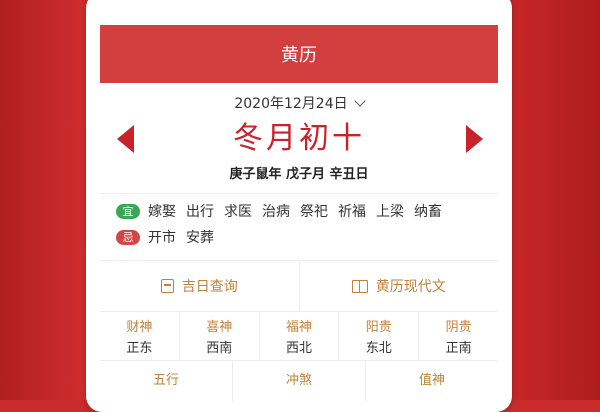 This screenshot has height=412, width=600. Describe the element at coordinates (410, 287) in the screenshot. I see `modern-text-label: 黄历现代文` at that location.